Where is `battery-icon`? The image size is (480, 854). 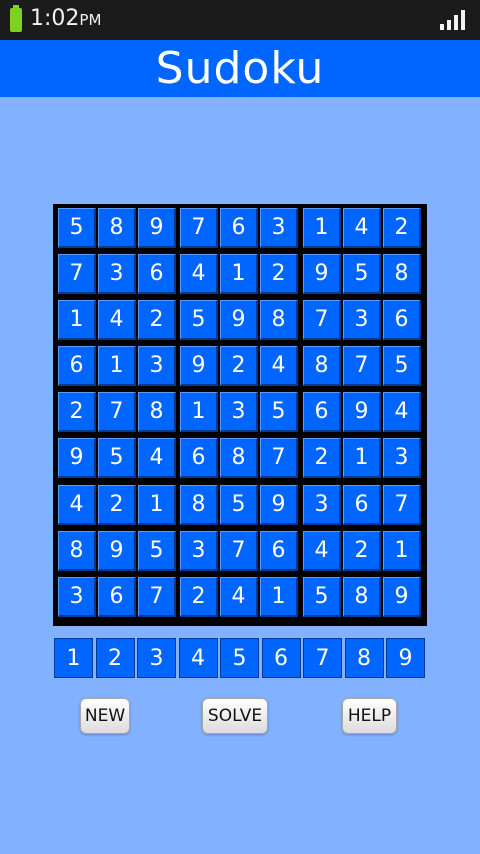 battery-icon is located at coordinates (16, 18).